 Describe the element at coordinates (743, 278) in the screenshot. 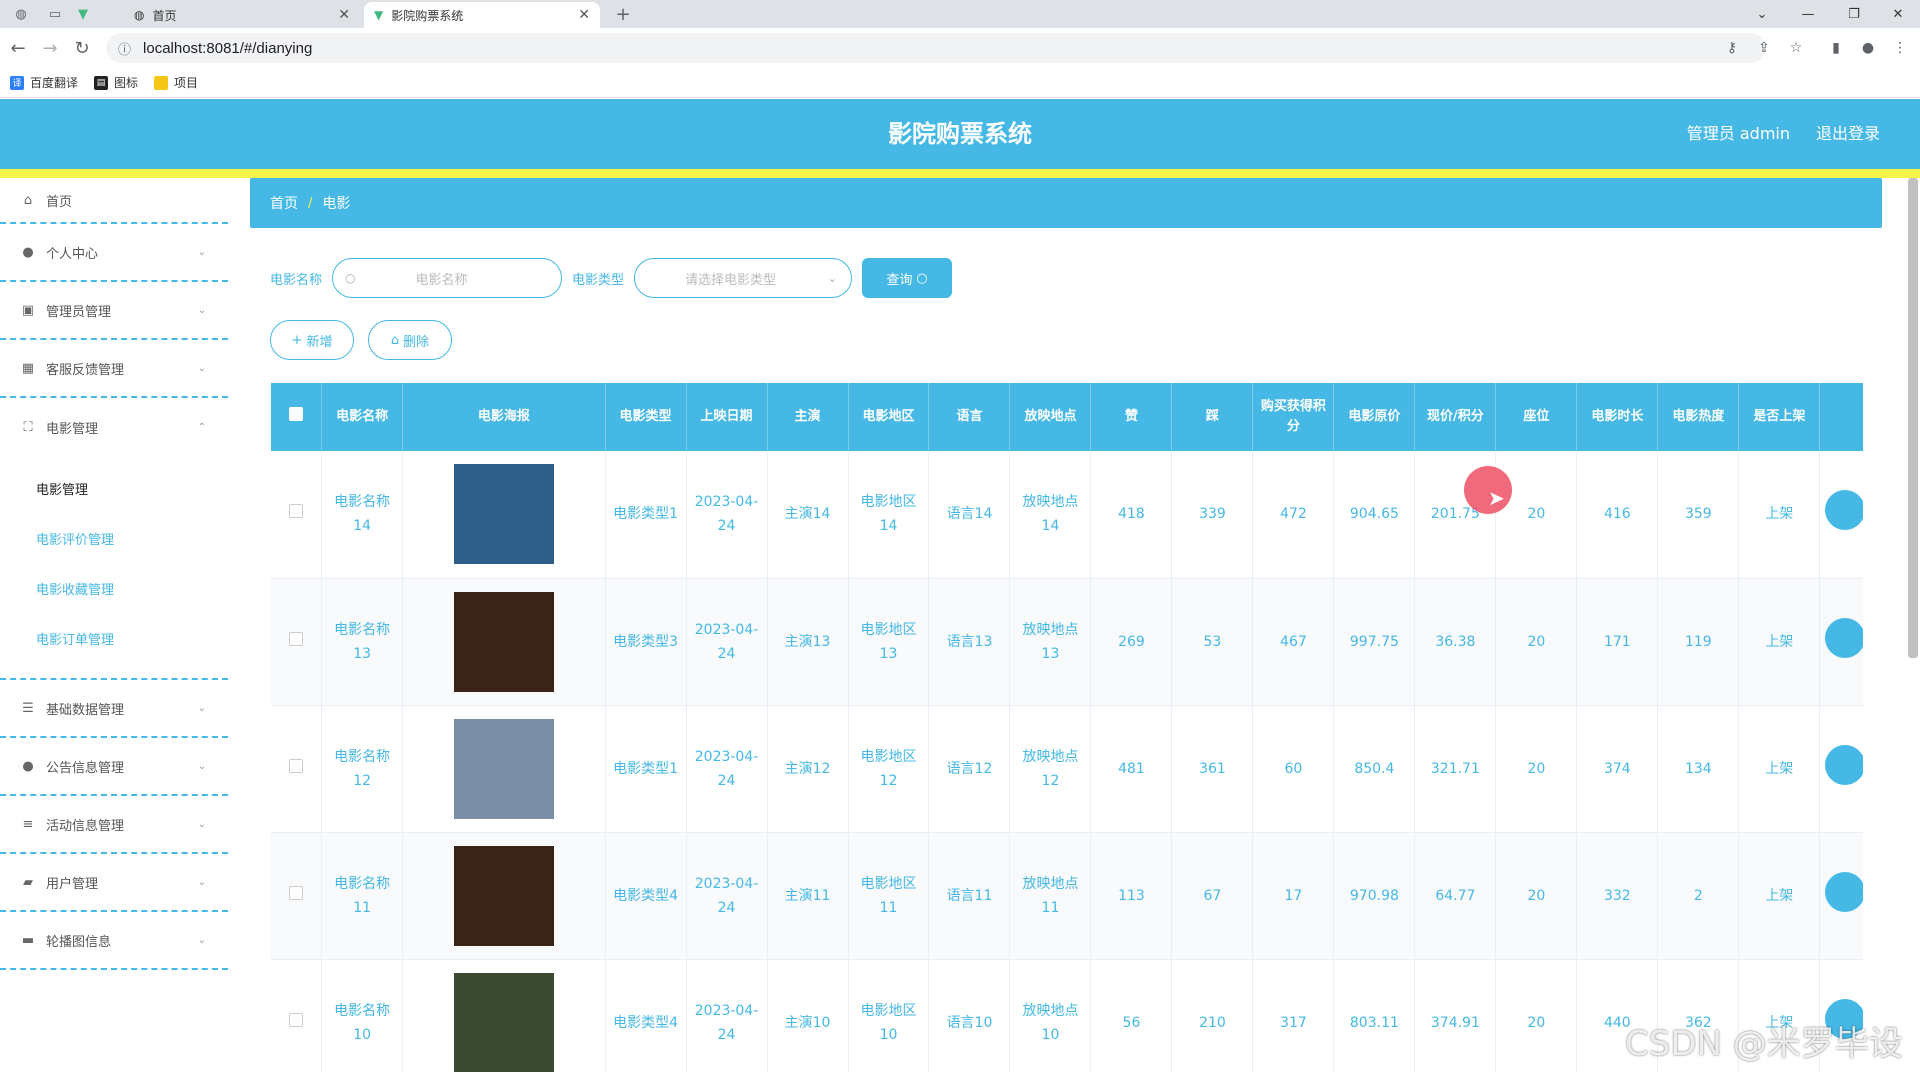

I see `movie-type-select: 请选择电影类型 ⌄` at that location.